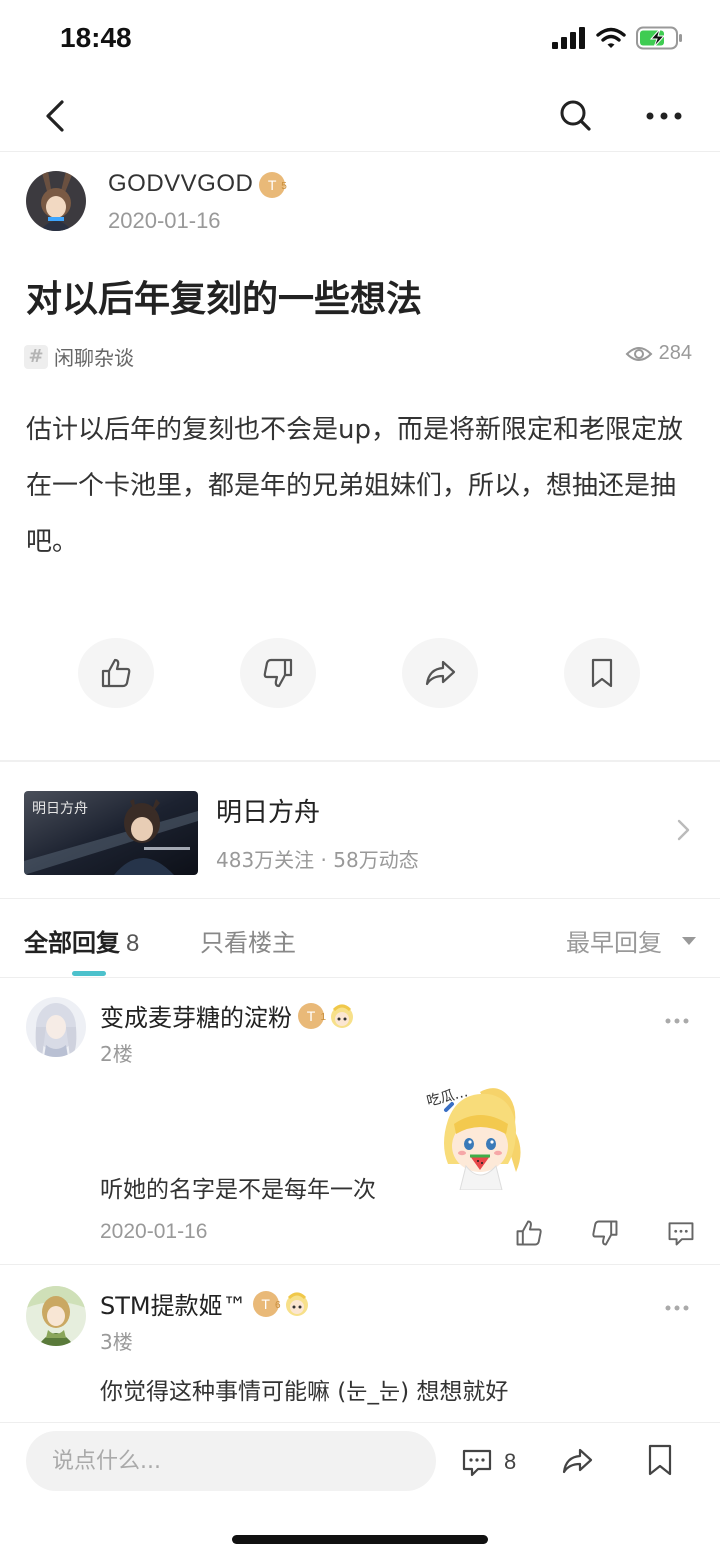 This screenshot has width=720, height=1558. I want to click on bottom-bar: 8, so click(360, 1490).